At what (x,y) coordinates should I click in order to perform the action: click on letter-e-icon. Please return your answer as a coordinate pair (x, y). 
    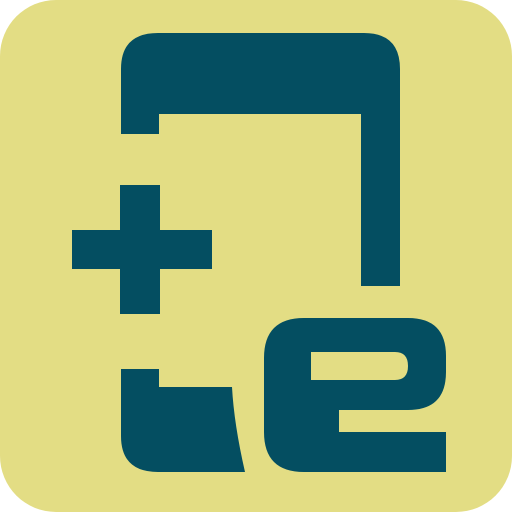
    Looking at the image, I should click on (355, 395).